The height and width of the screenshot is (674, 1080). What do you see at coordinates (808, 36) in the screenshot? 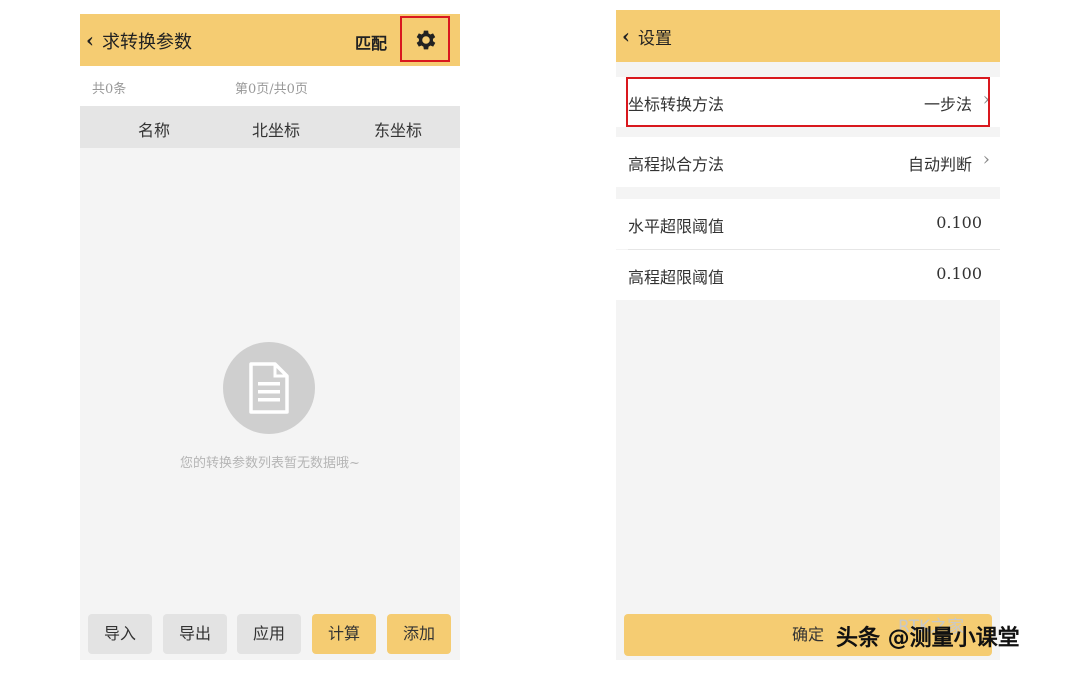
I see `right-header: ‹ 设置` at bounding box center [808, 36].